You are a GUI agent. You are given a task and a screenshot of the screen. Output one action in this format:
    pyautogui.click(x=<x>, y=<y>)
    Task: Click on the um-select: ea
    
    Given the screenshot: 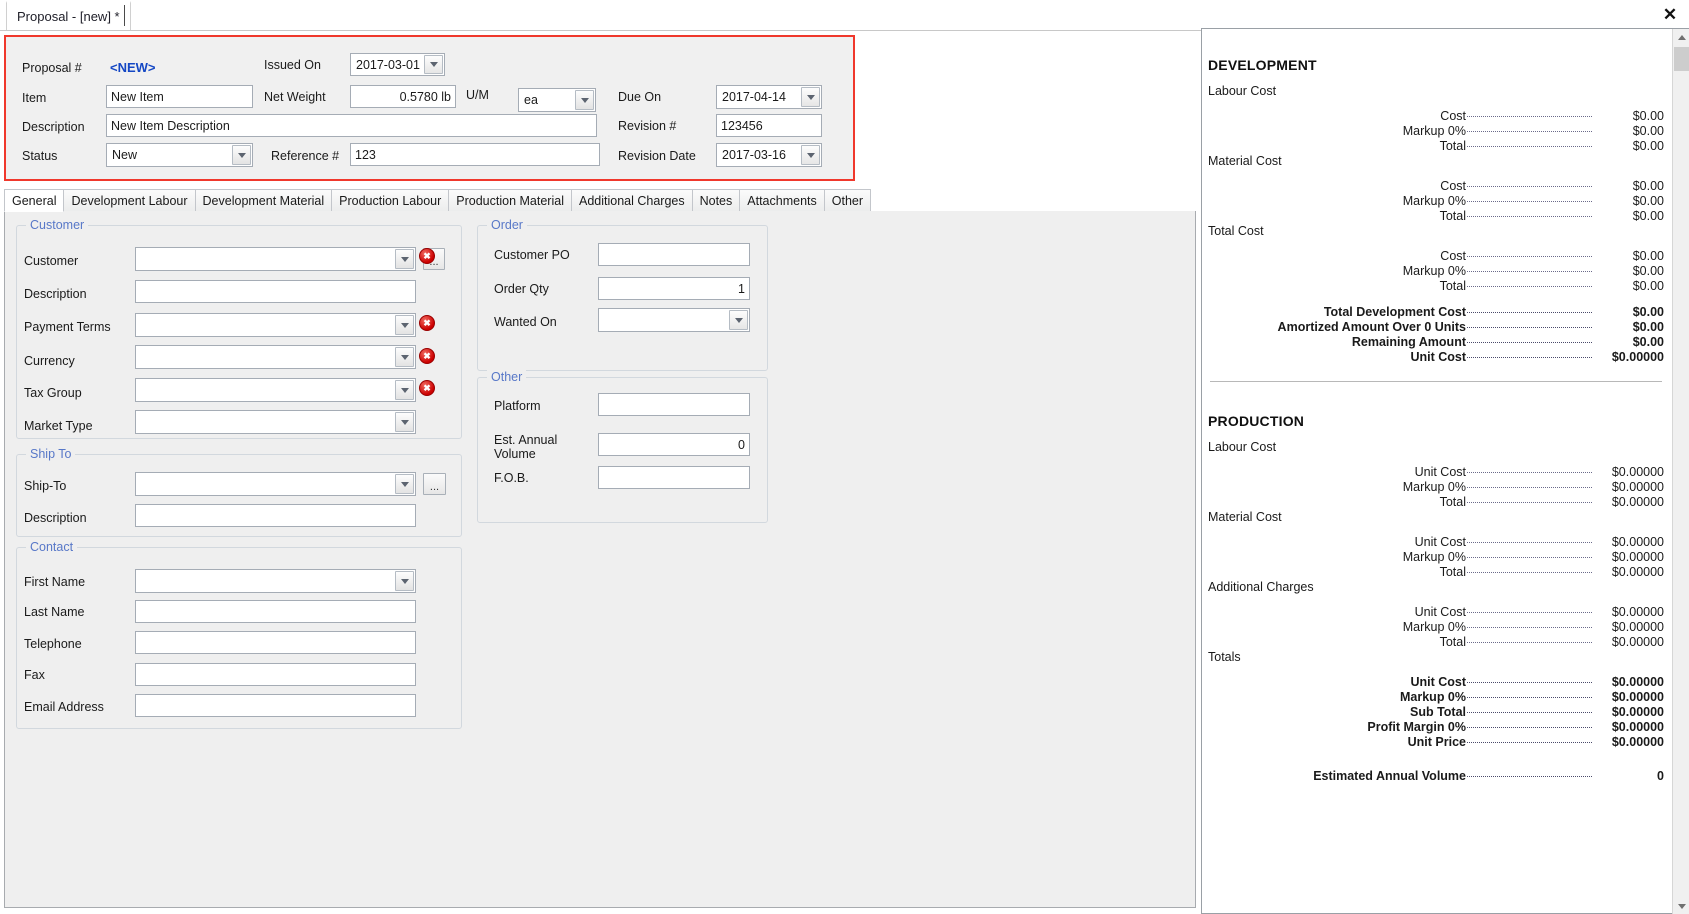 What is the action you would take?
    pyautogui.click(x=557, y=100)
    